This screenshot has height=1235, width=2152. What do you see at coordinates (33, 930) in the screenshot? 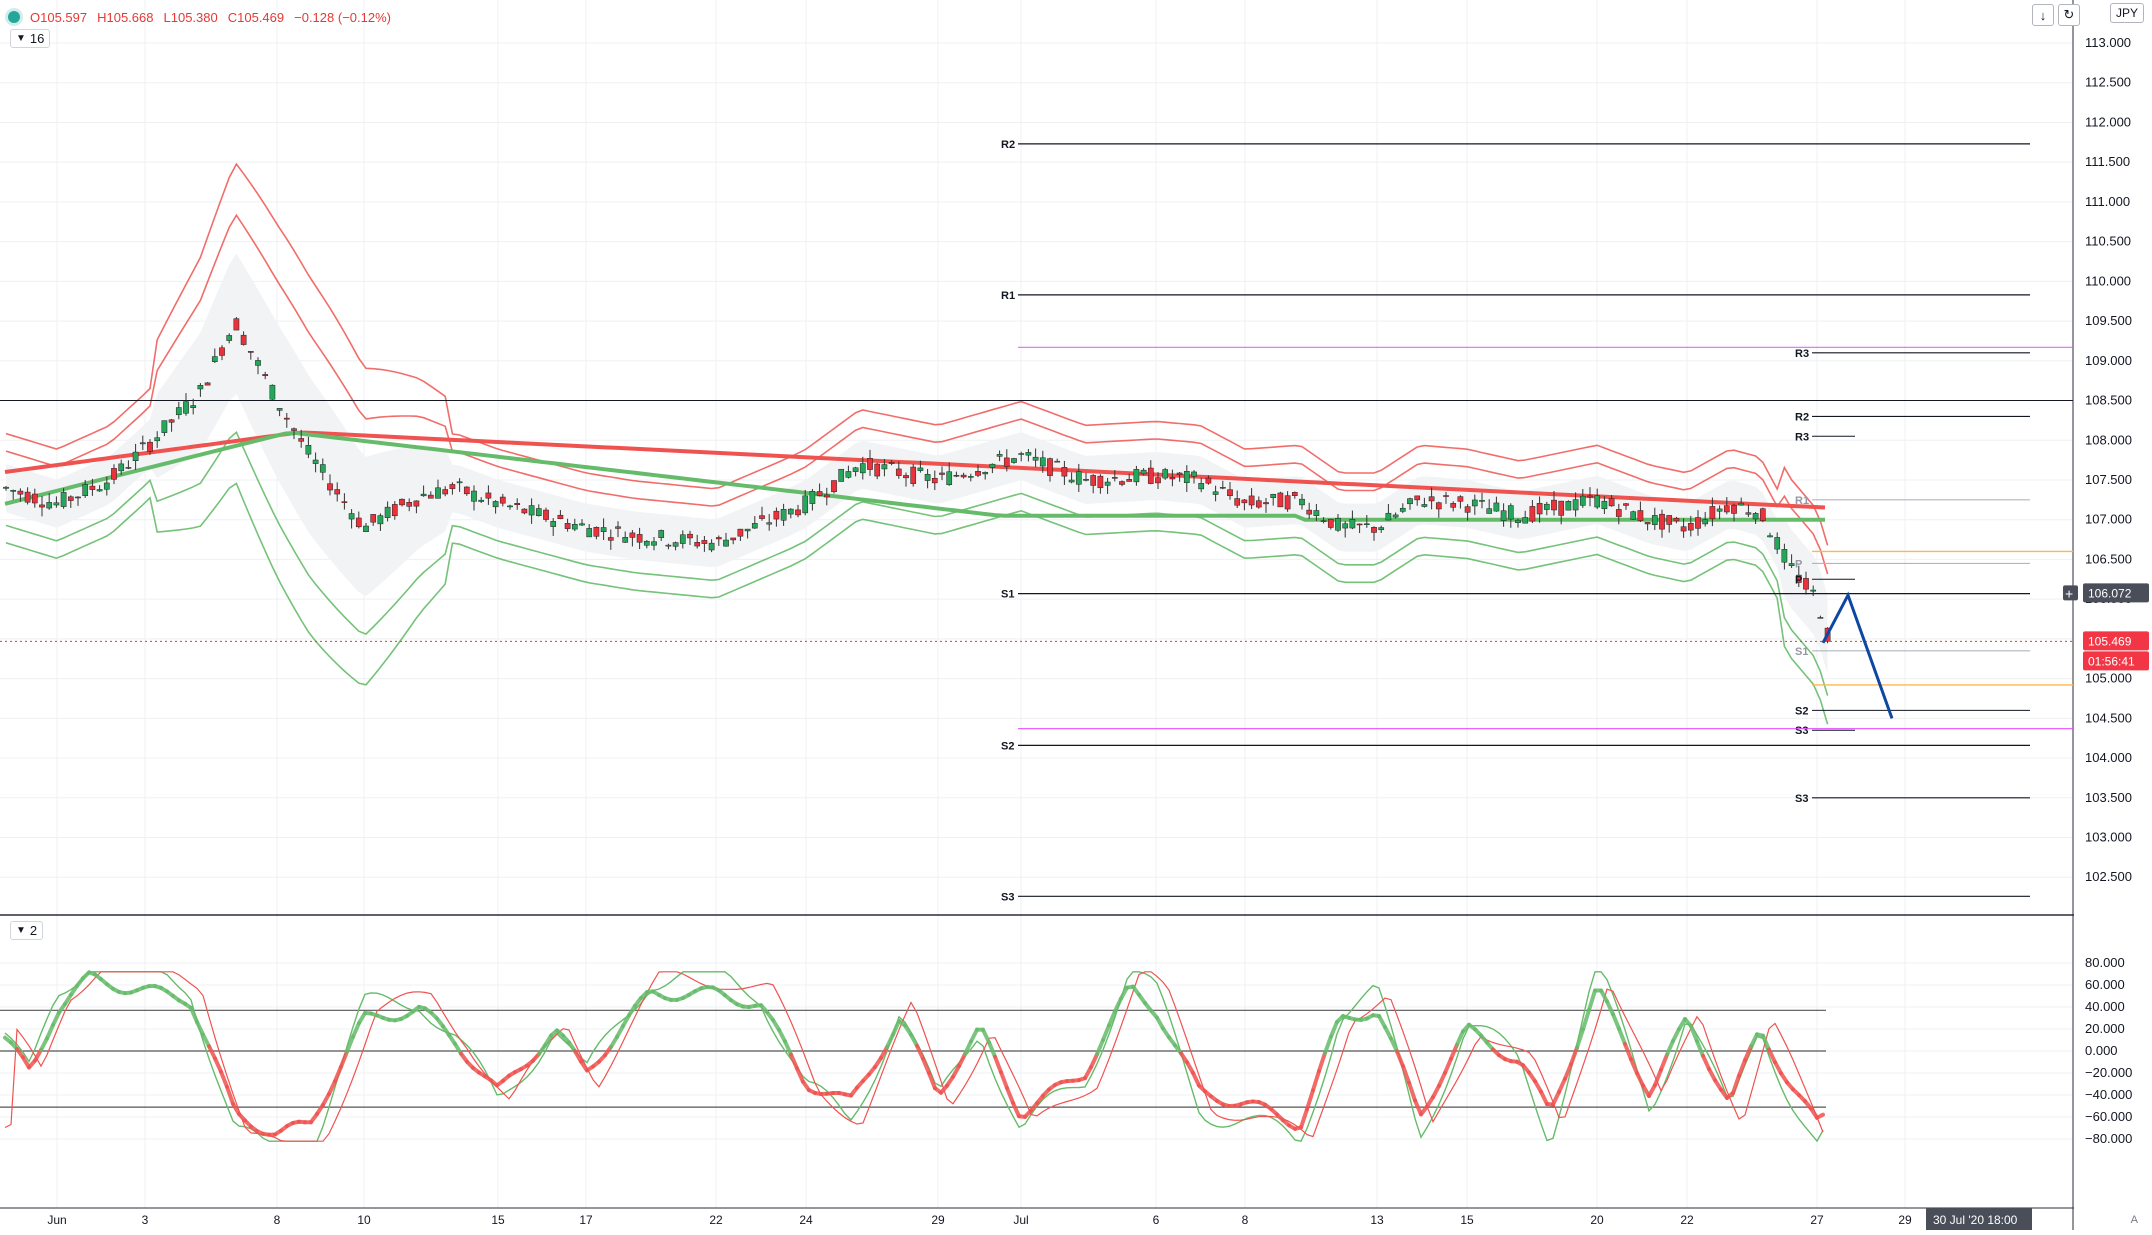
I see `oscillator-count: 2` at bounding box center [33, 930].